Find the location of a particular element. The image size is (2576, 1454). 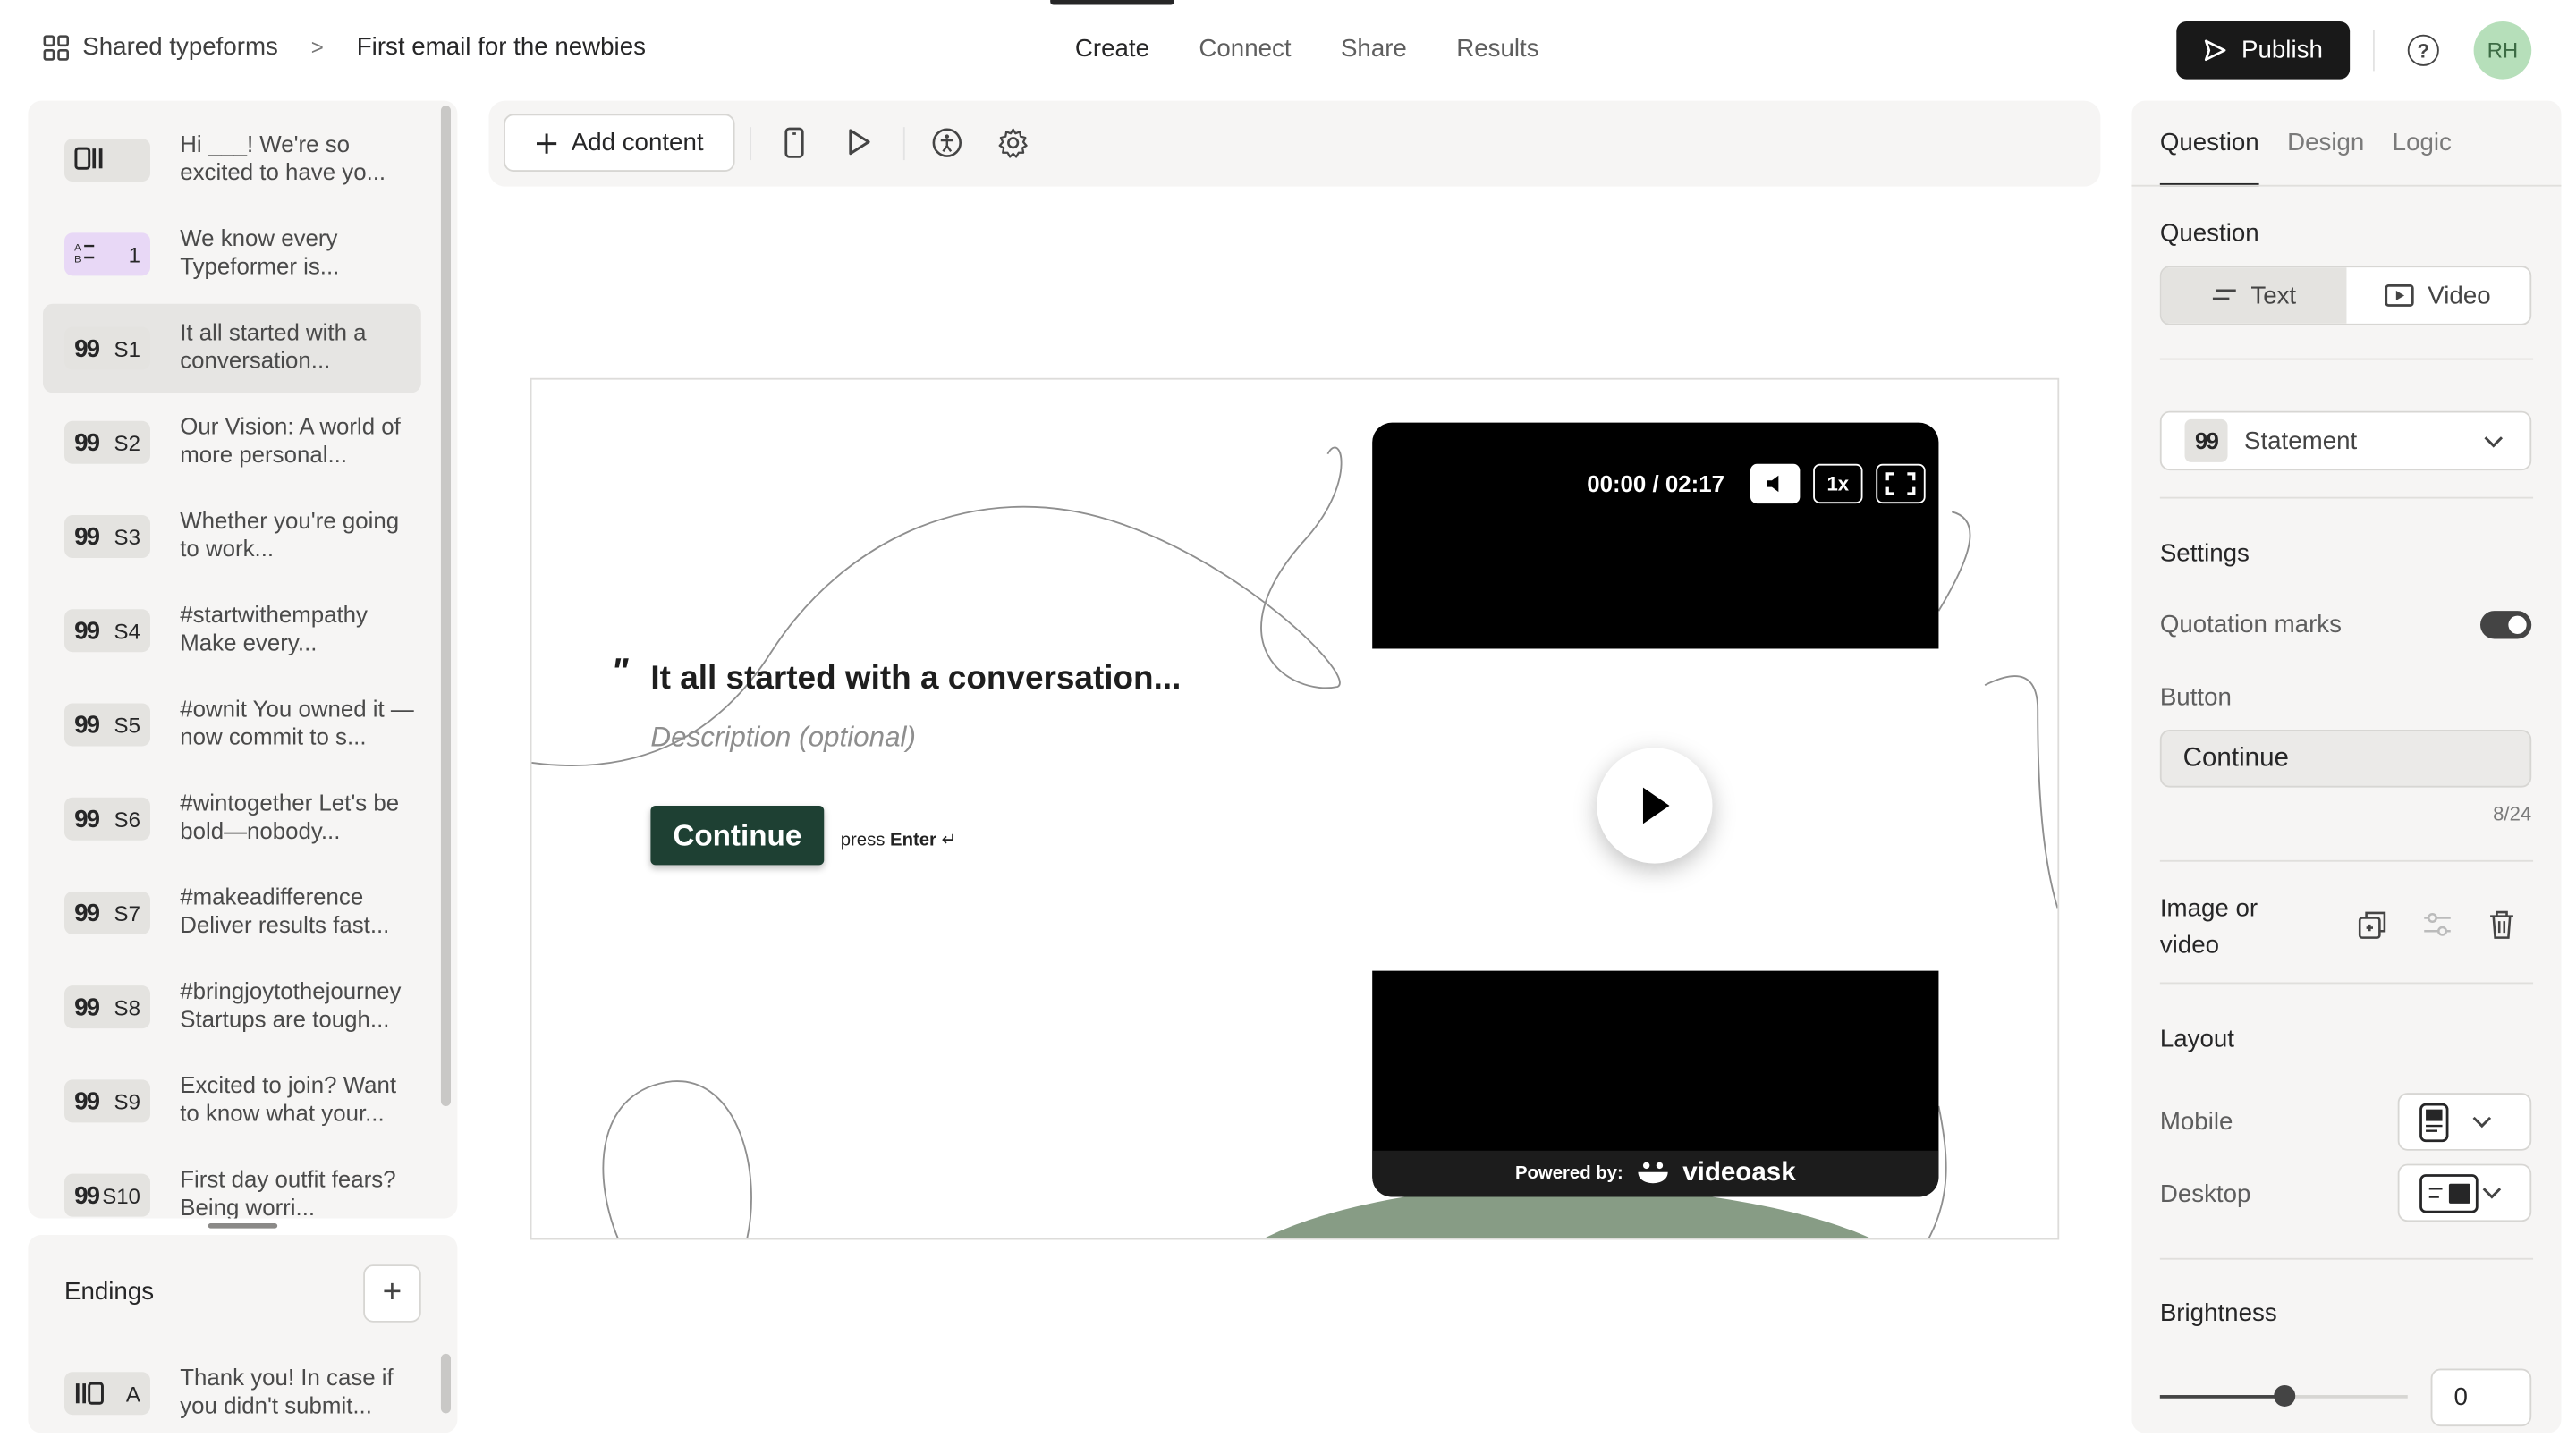

mobile-preview-icon is located at coordinates (794, 142).